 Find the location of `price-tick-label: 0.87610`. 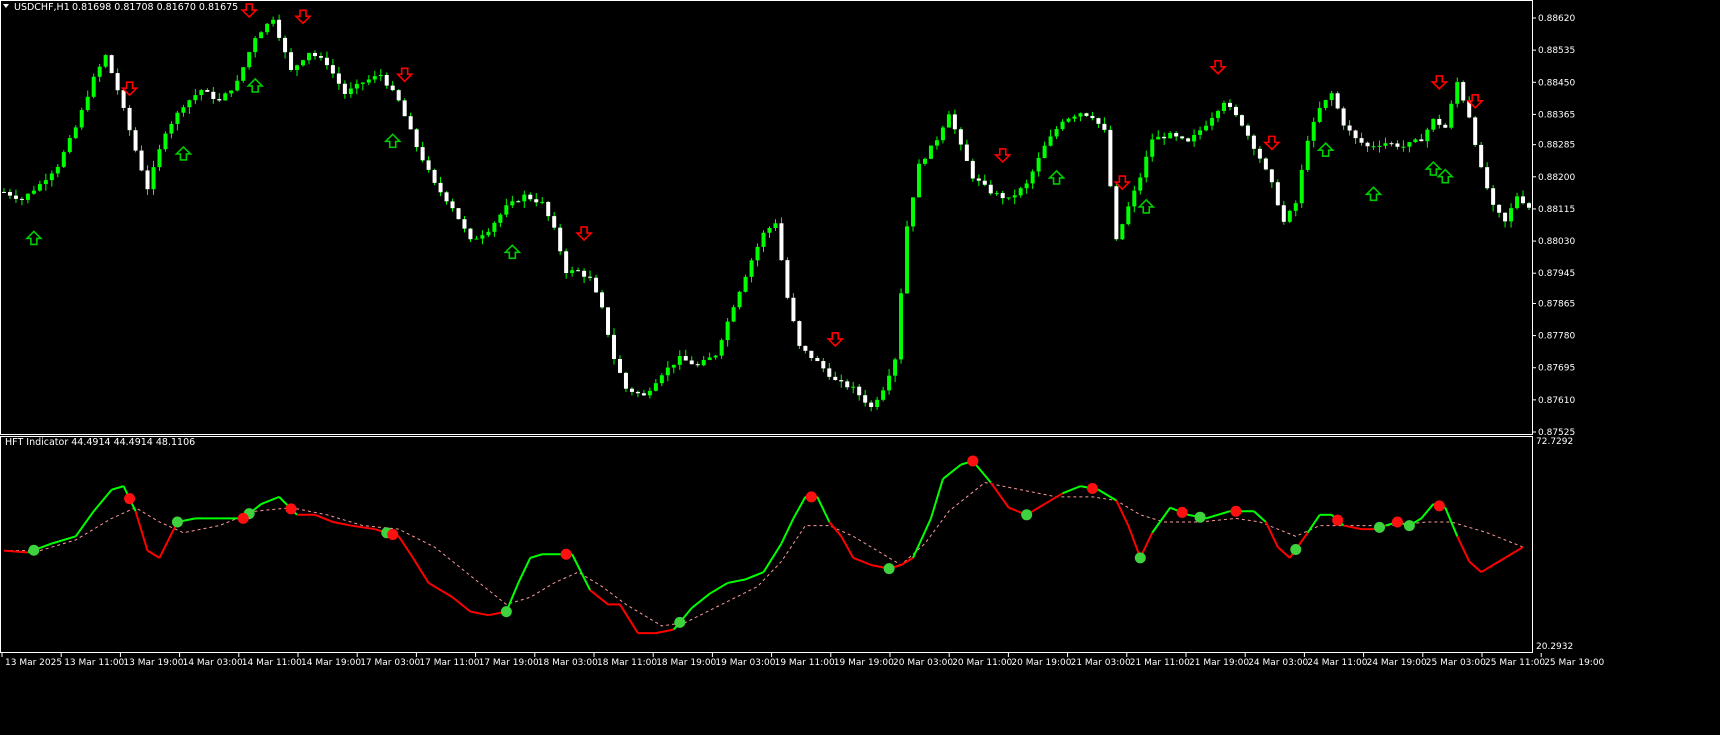

price-tick-label: 0.87610 is located at coordinates (1556, 401).